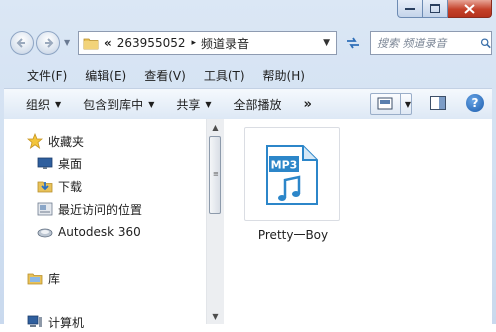  I want to click on preview-pane-icon, so click(438, 103).